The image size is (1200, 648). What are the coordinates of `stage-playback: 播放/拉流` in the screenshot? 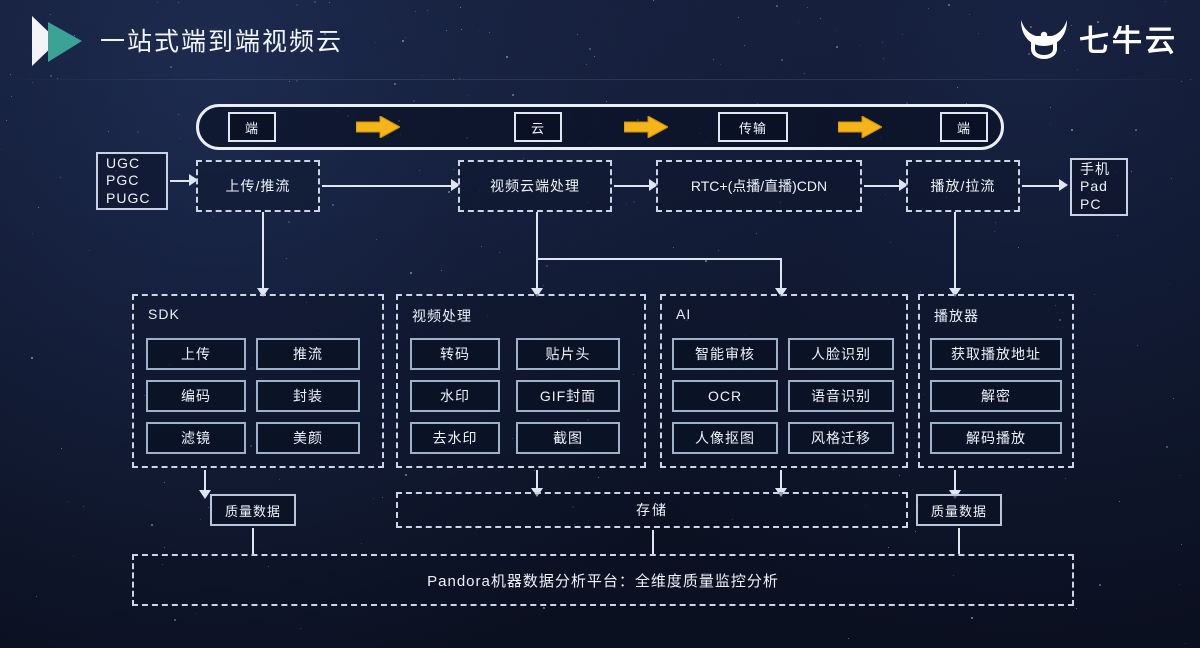 It's located at (963, 186).